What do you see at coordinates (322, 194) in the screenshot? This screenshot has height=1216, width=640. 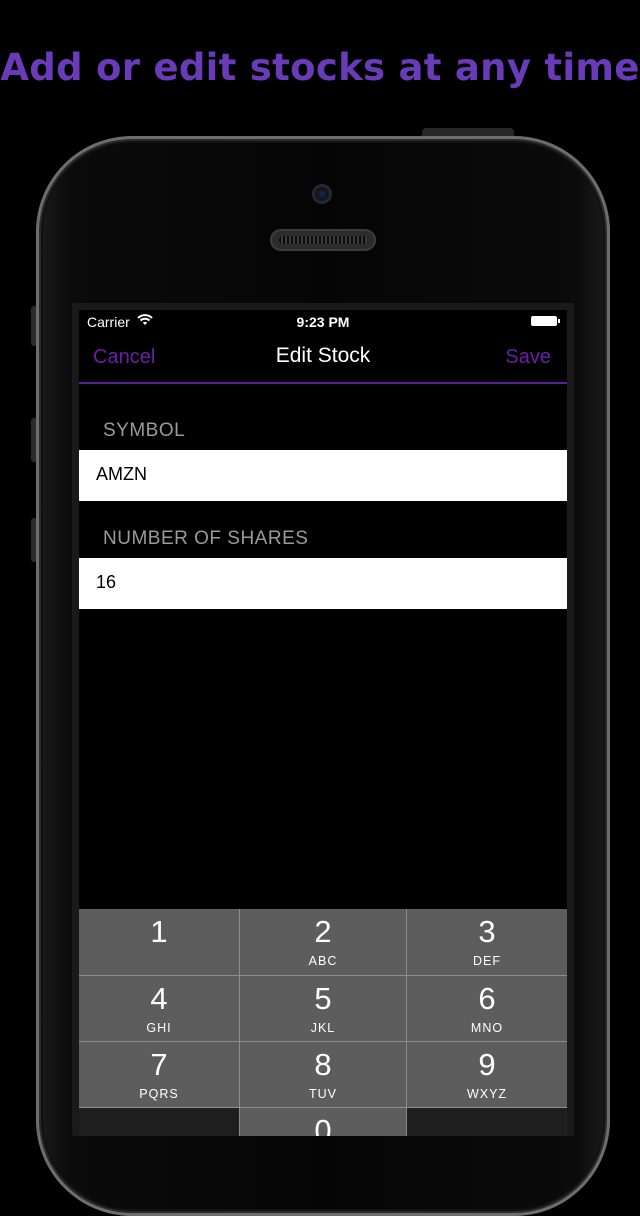 I see `front-camera` at bounding box center [322, 194].